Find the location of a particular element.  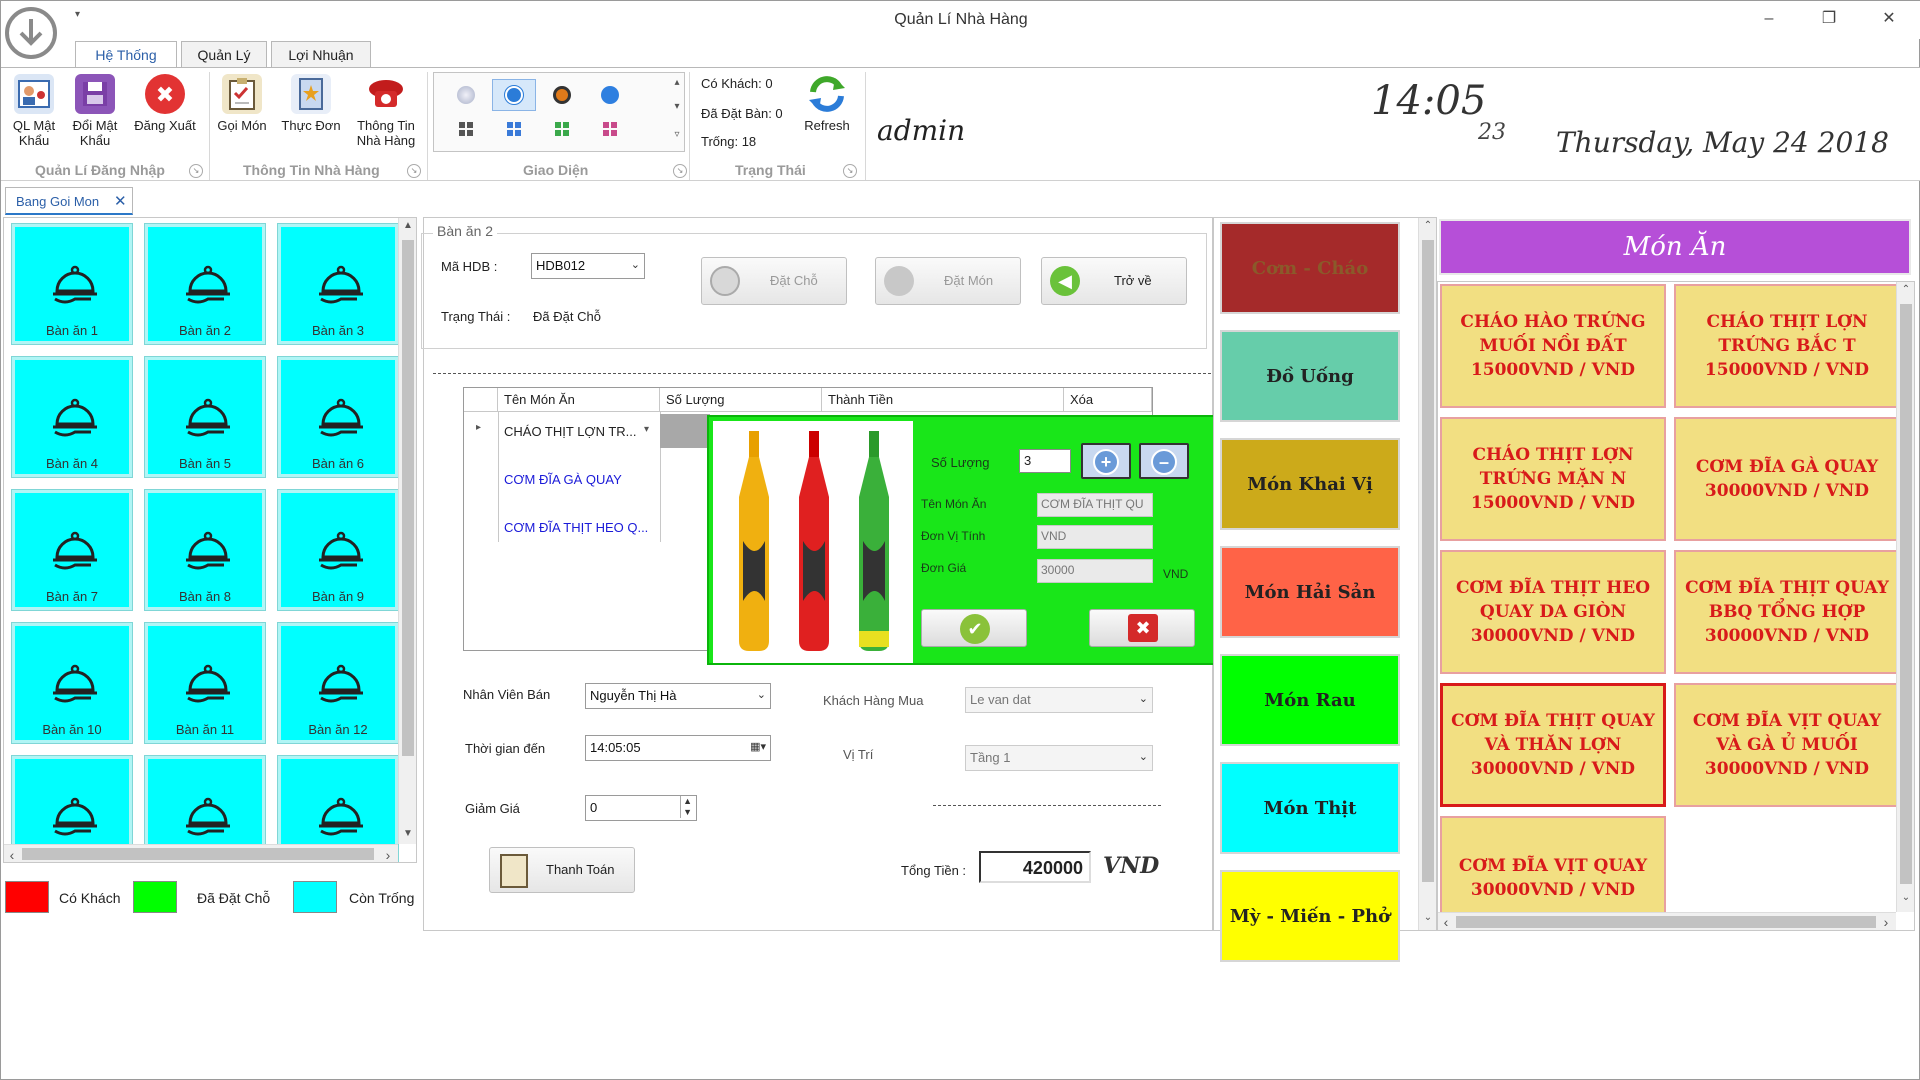

ten-mon-field: CƠM ĐĨA THỊT QU is located at coordinates (1095, 505).